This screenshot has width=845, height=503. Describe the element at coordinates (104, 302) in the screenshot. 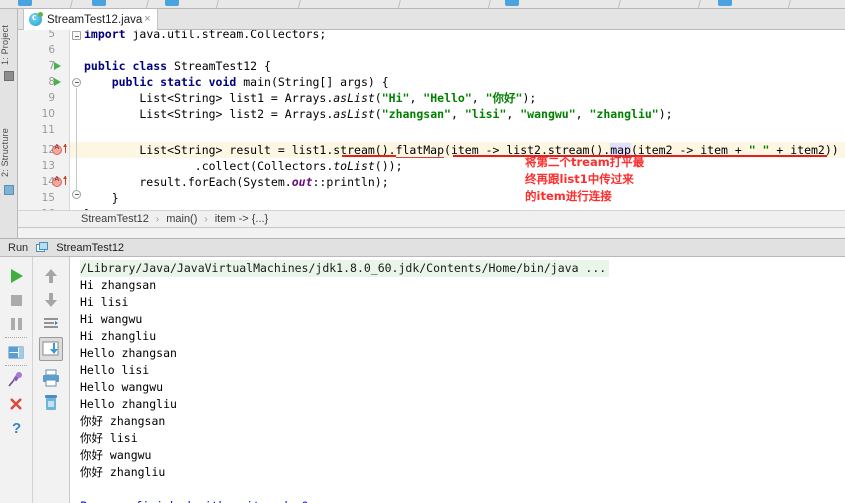

I see `console-line: Hi lisi` at that location.